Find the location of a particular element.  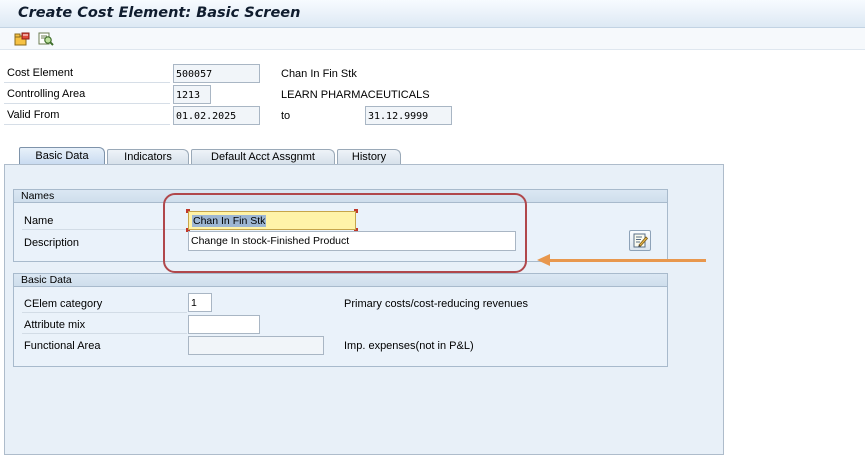

functional-area-field is located at coordinates (256, 345).